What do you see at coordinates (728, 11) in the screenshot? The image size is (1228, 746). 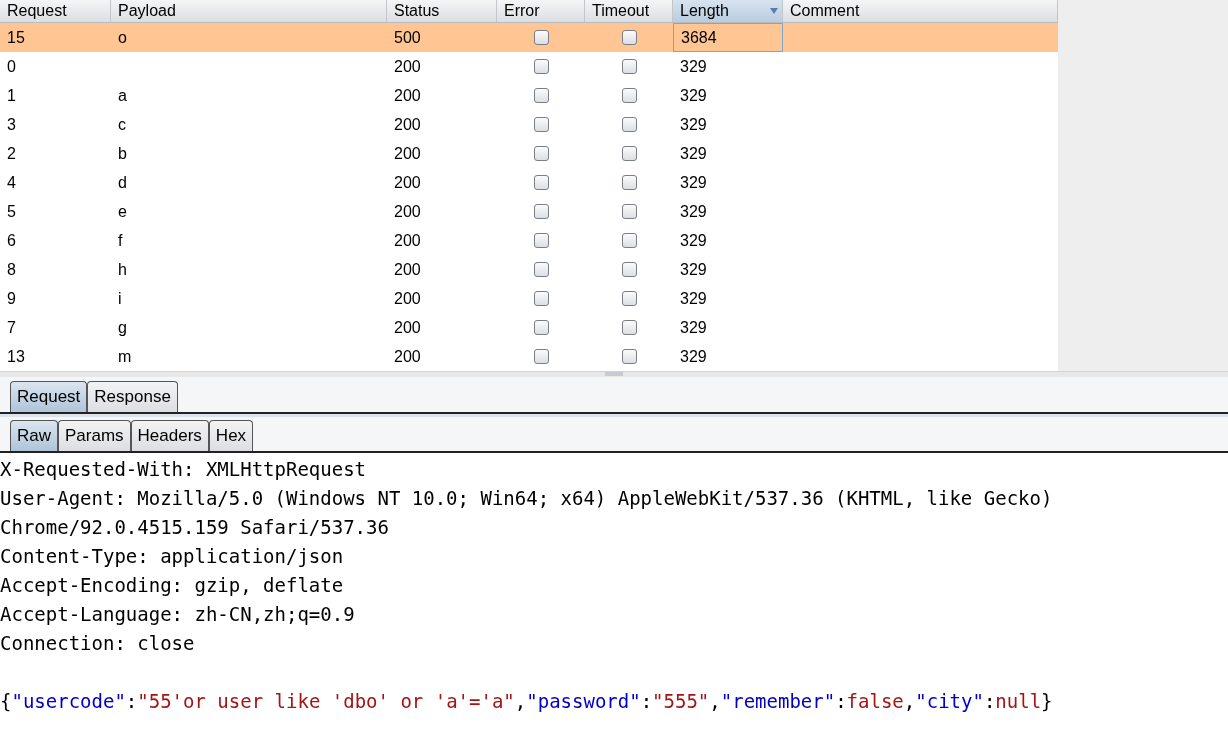 I see `column-header: Length` at bounding box center [728, 11].